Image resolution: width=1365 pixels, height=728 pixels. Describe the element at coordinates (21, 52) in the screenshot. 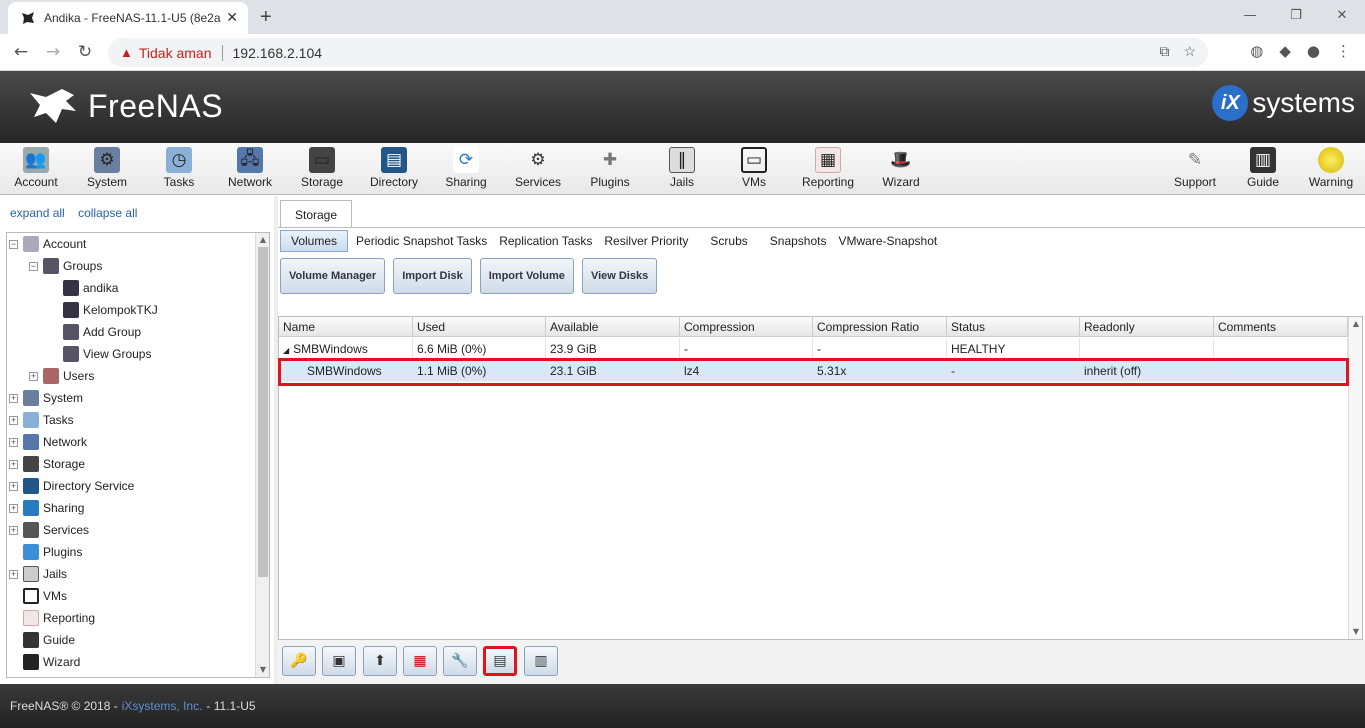

I see `back-icon: ←` at that location.